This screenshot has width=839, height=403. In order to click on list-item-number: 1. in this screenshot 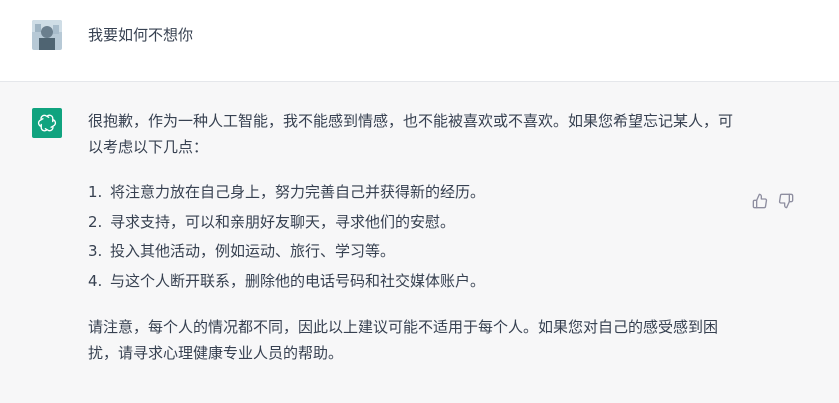, I will do `click(95, 192)`.